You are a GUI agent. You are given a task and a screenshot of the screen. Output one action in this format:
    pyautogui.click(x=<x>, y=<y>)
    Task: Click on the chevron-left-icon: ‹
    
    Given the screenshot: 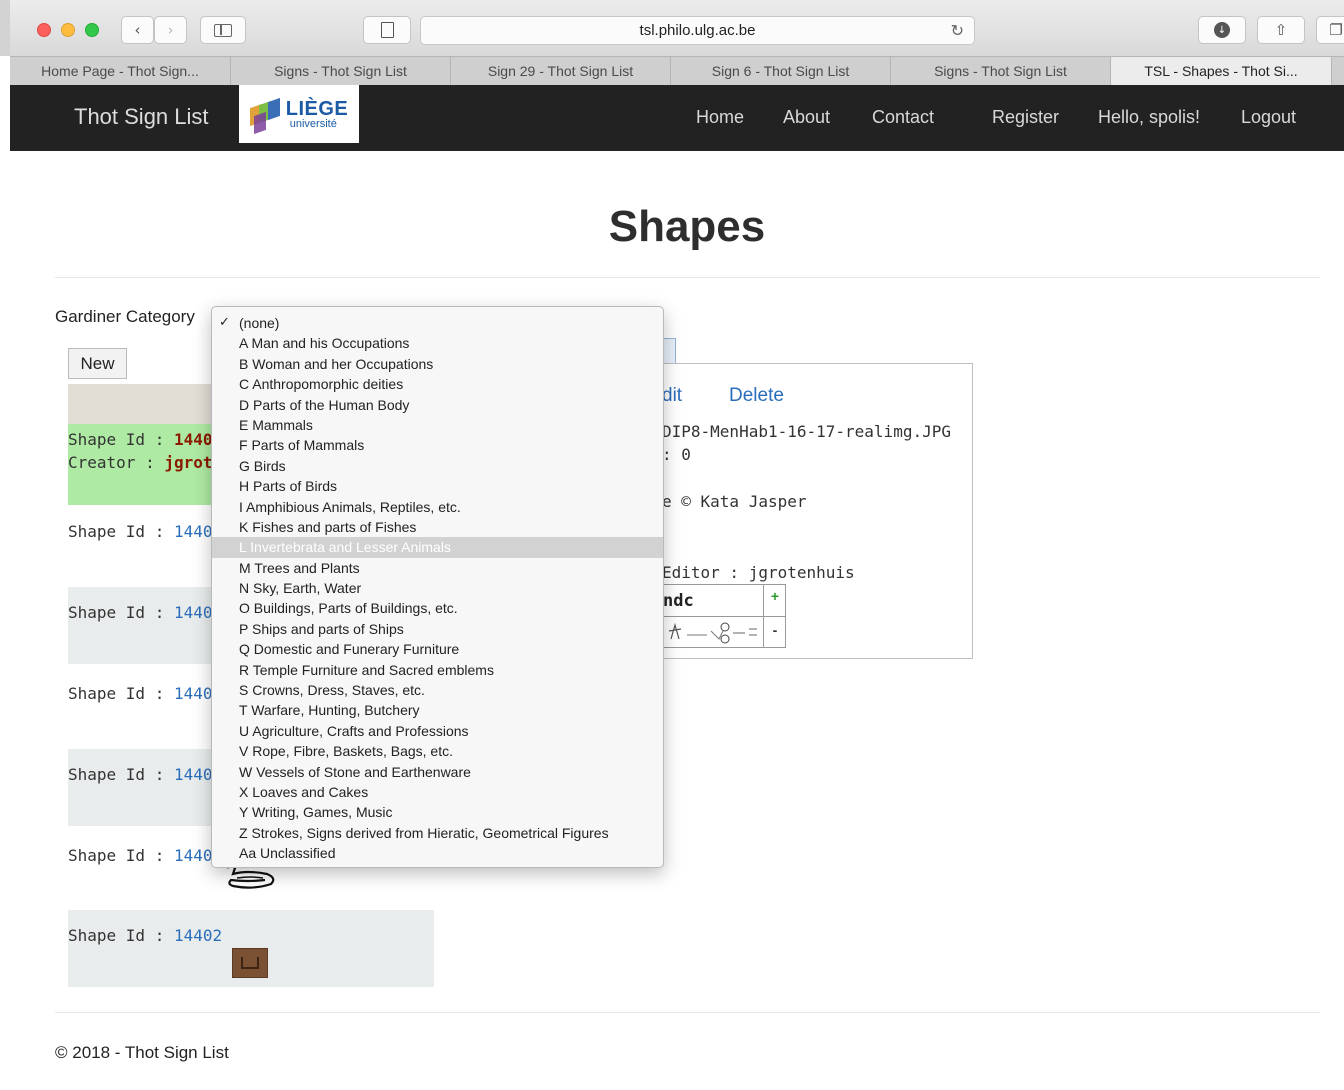 What is the action you would take?
    pyautogui.click(x=137, y=30)
    